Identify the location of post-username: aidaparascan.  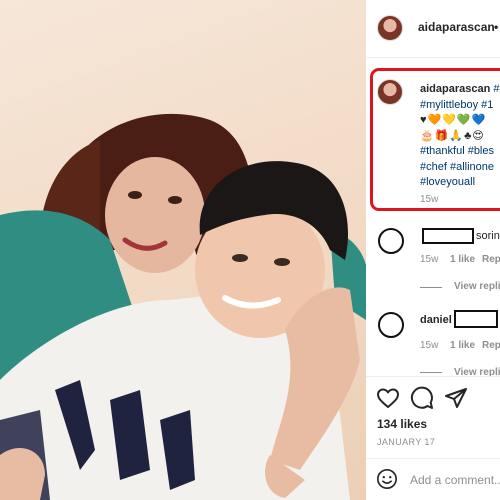
(456, 27).